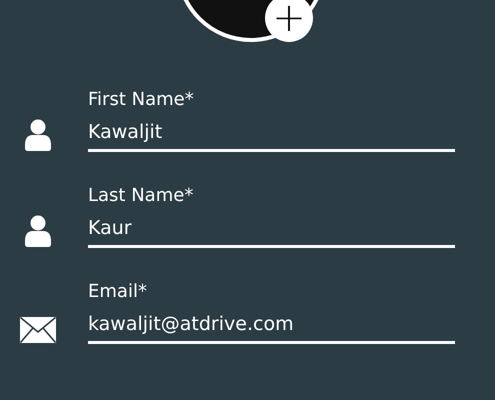 This screenshot has width=495, height=400. What do you see at coordinates (271, 328) in the screenshot?
I see `email-field: kawaljit@atdrive.com` at bounding box center [271, 328].